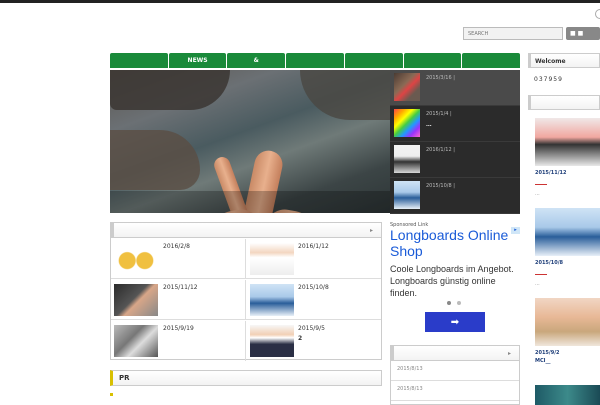 This screenshot has height=405, width=600. What do you see at coordinates (551, 173) in the screenshot?
I see `sidebar-post-date: 2015/11/12` at bounding box center [551, 173].